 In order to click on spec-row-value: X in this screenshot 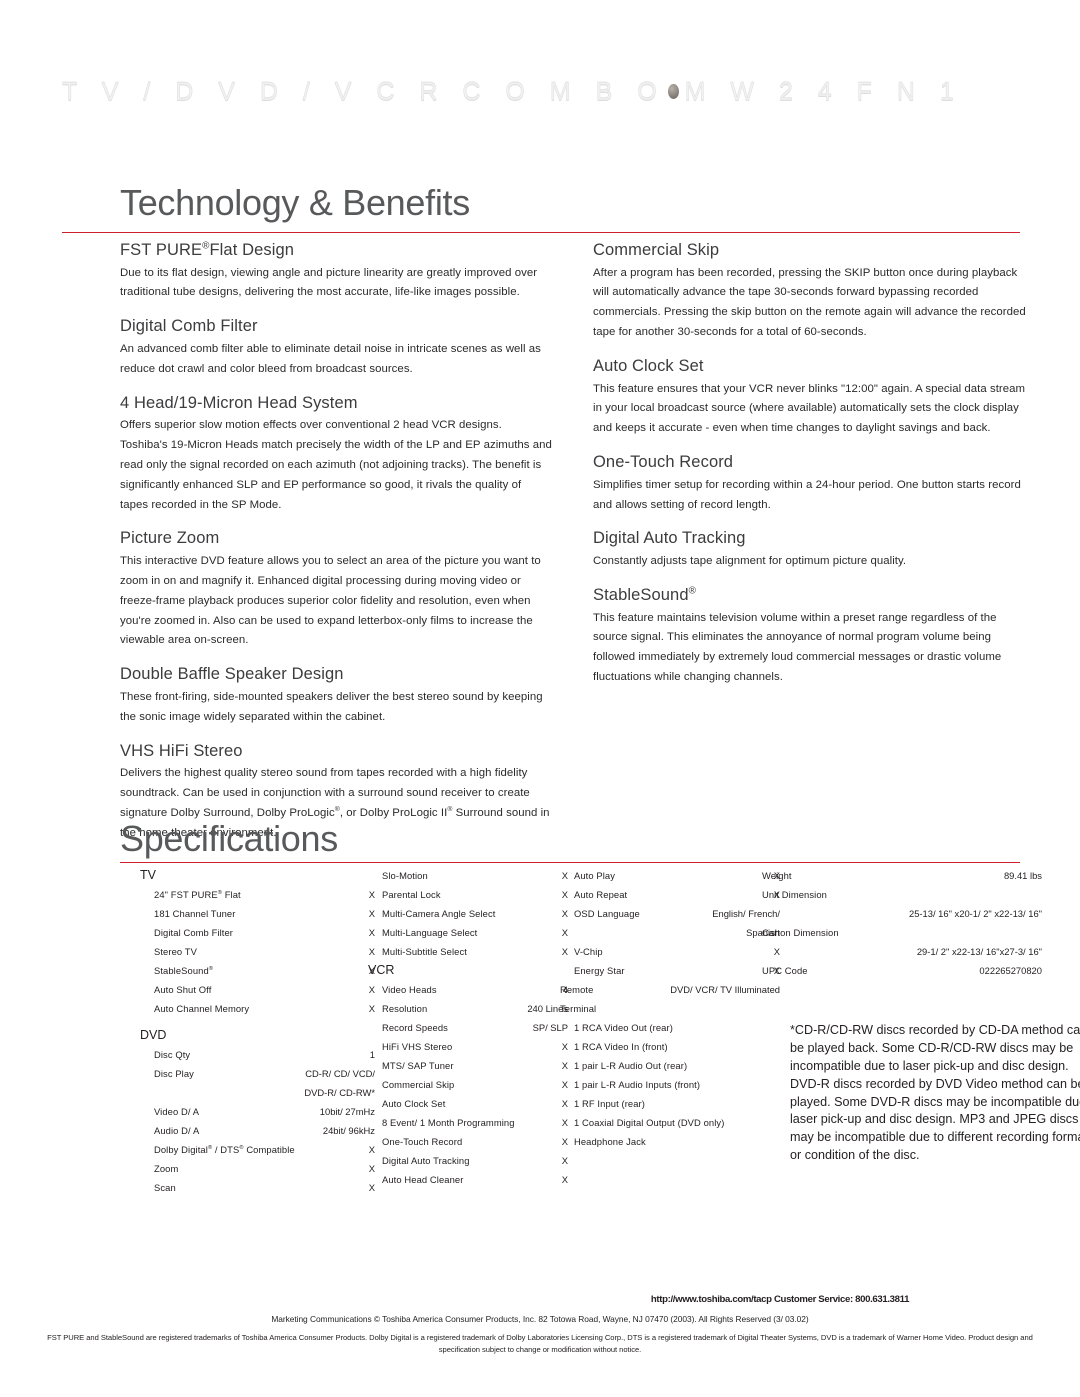, I will do `click(564, 1160)`.